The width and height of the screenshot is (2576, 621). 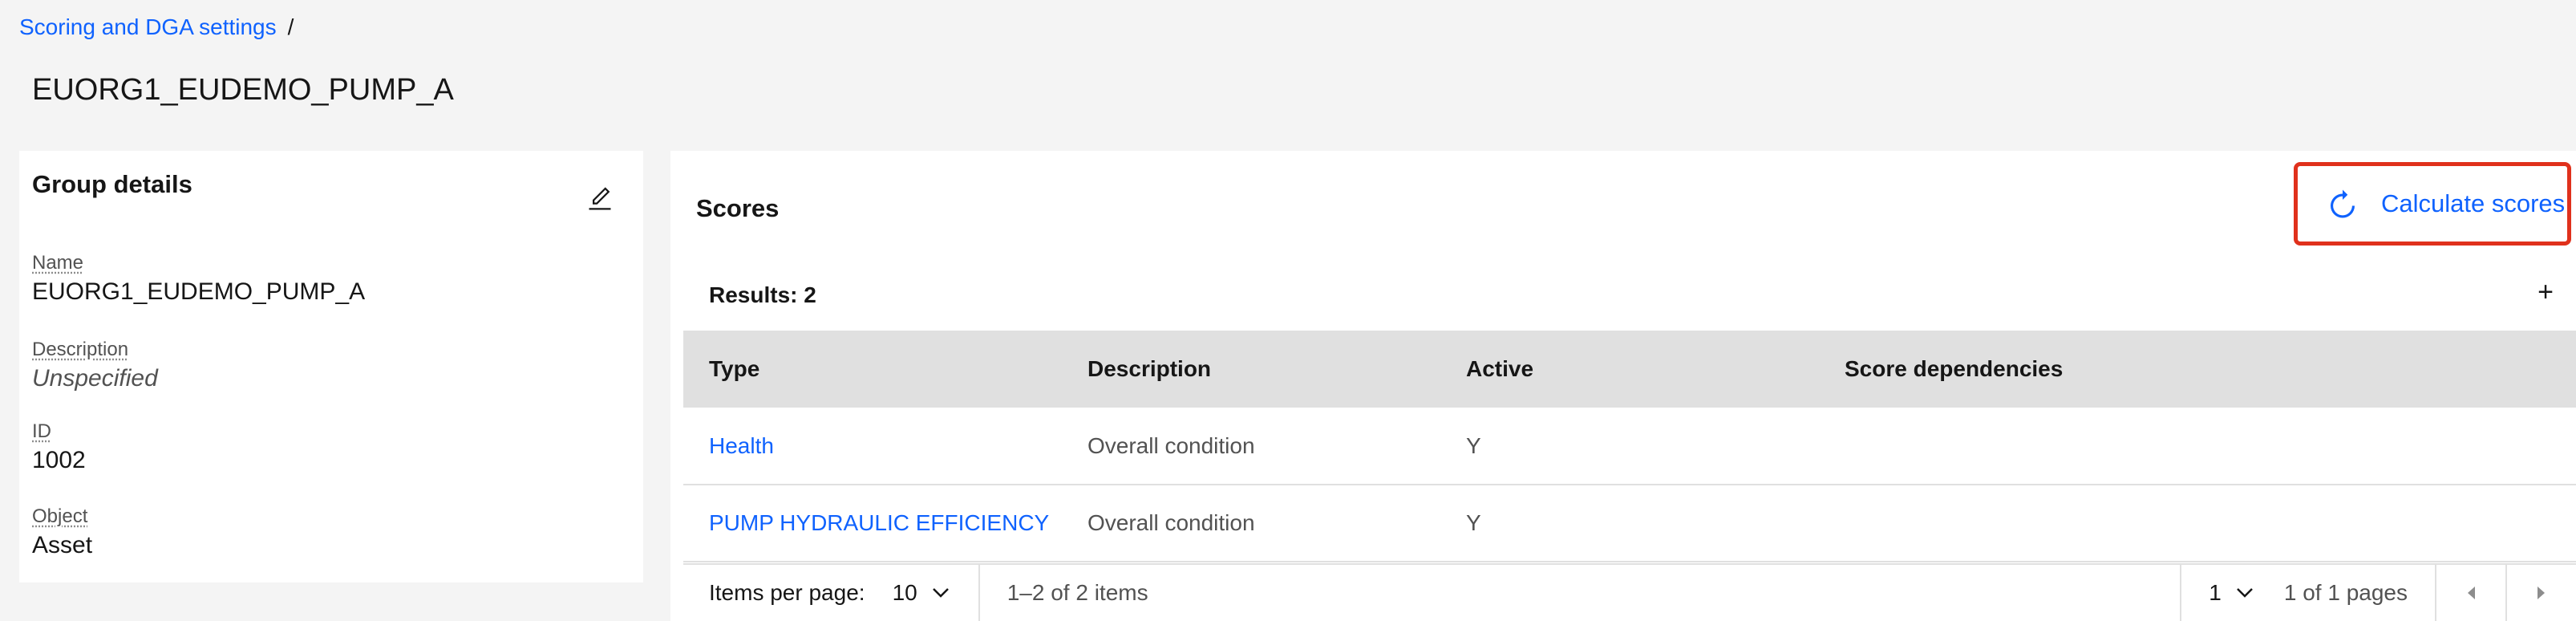 I want to click on column-header-active: Active, so click(x=1500, y=368).